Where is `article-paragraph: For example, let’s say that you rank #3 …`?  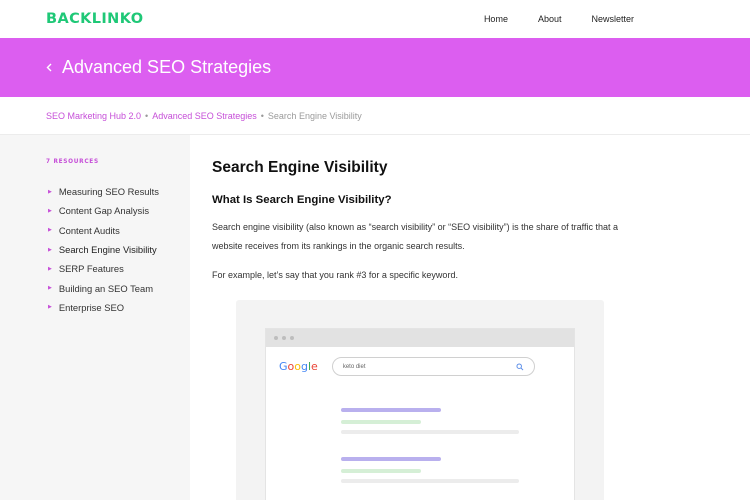
article-paragraph: For example, let’s say that you rank #3 … is located at coordinates (335, 275).